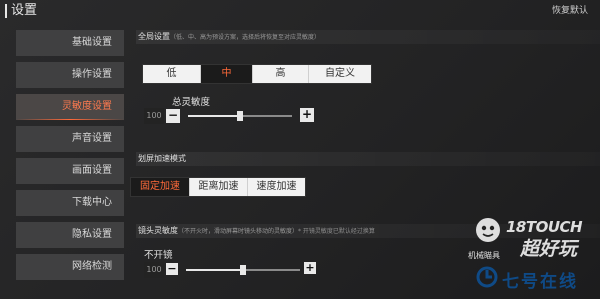 The width and height of the screenshot is (600, 299). What do you see at coordinates (300, 11) in the screenshot?
I see `top-bar: 设置 恢复默认` at bounding box center [300, 11].